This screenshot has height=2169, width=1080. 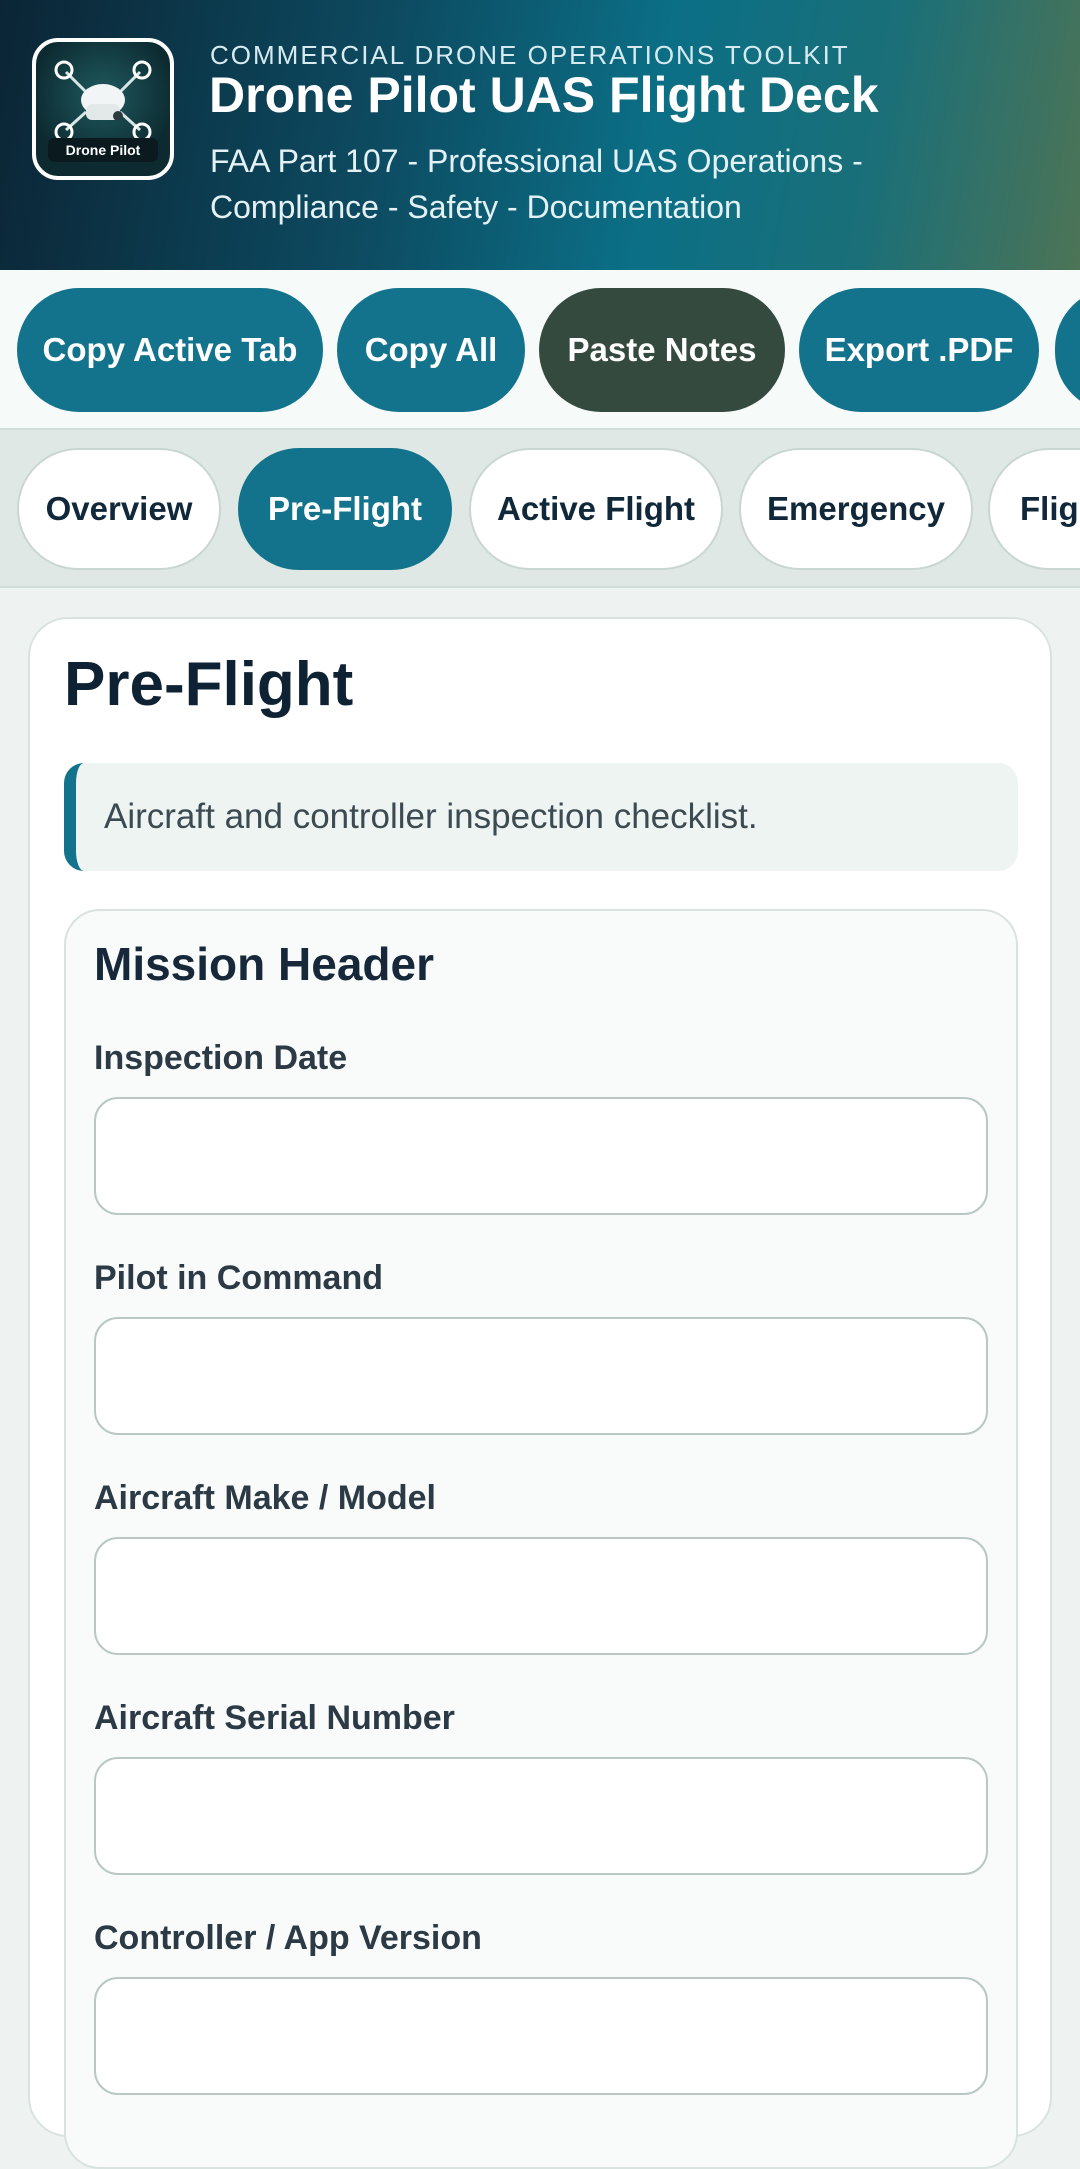 I want to click on aircraft-serial-number-input, so click(x=541, y=1816).